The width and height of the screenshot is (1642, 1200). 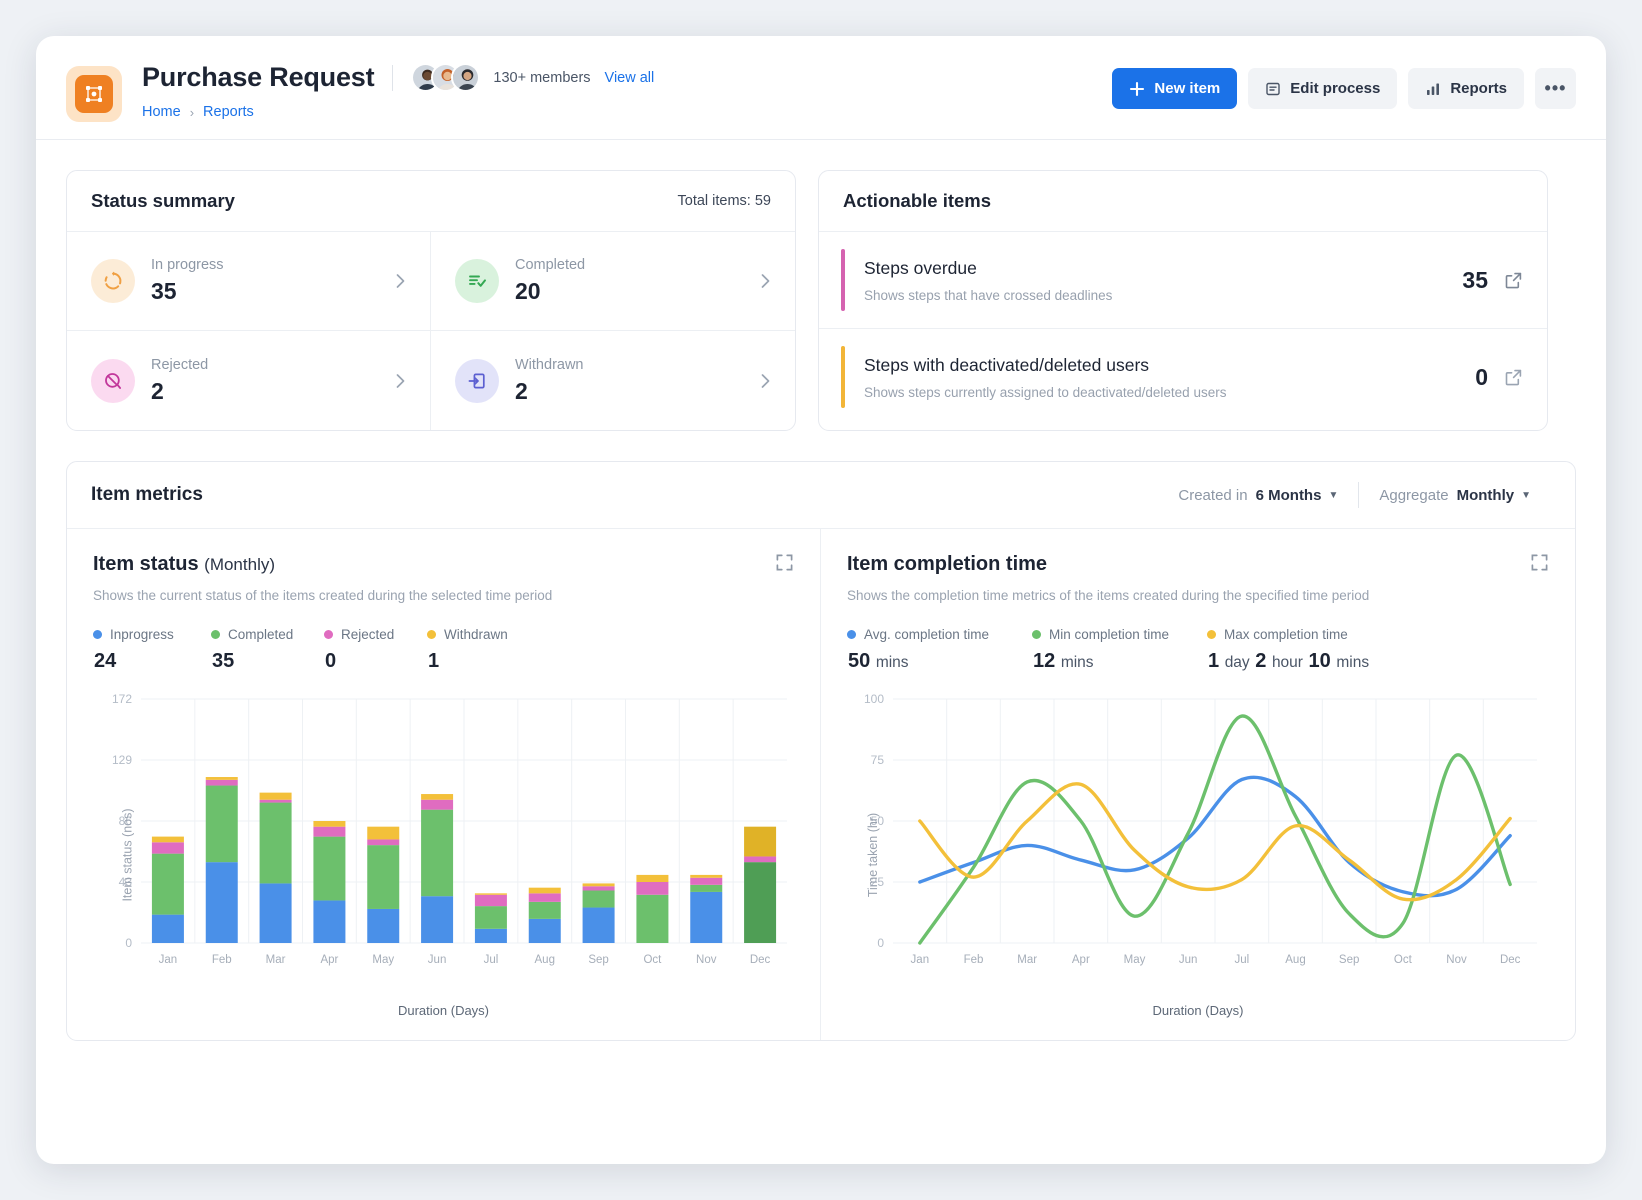 What do you see at coordinates (375, 650) in the screenshot?
I see `legend-item-rejected: Rejected 0` at bounding box center [375, 650].